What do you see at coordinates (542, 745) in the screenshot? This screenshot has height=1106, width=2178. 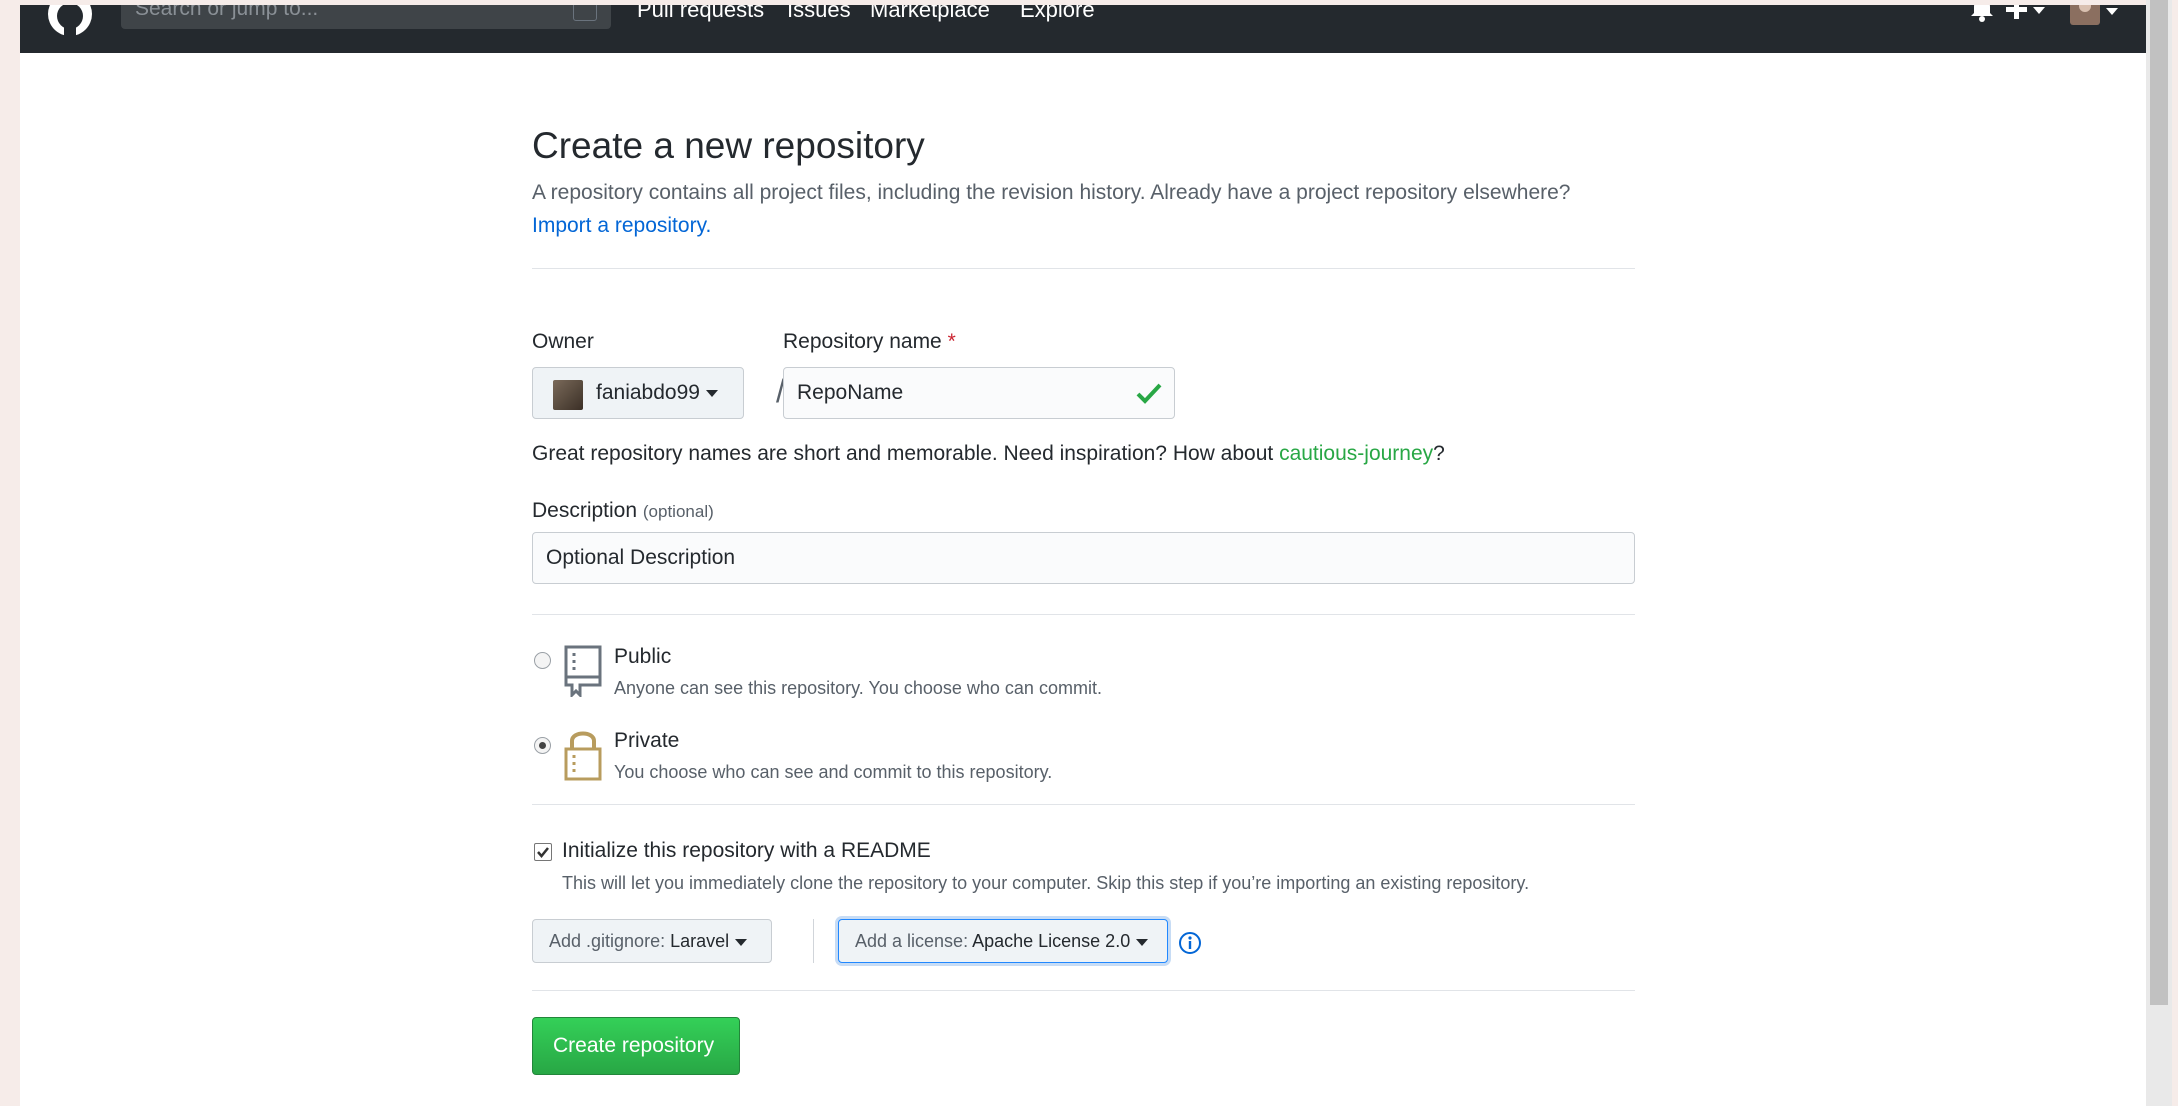 I see `private-radio` at bounding box center [542, 745].